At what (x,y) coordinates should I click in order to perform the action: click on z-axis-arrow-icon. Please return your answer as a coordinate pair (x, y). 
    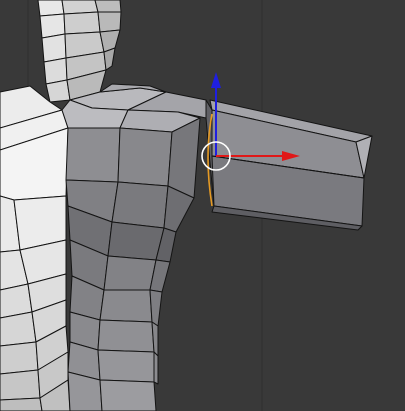
    Looking at the image, I should click on (216, 80).